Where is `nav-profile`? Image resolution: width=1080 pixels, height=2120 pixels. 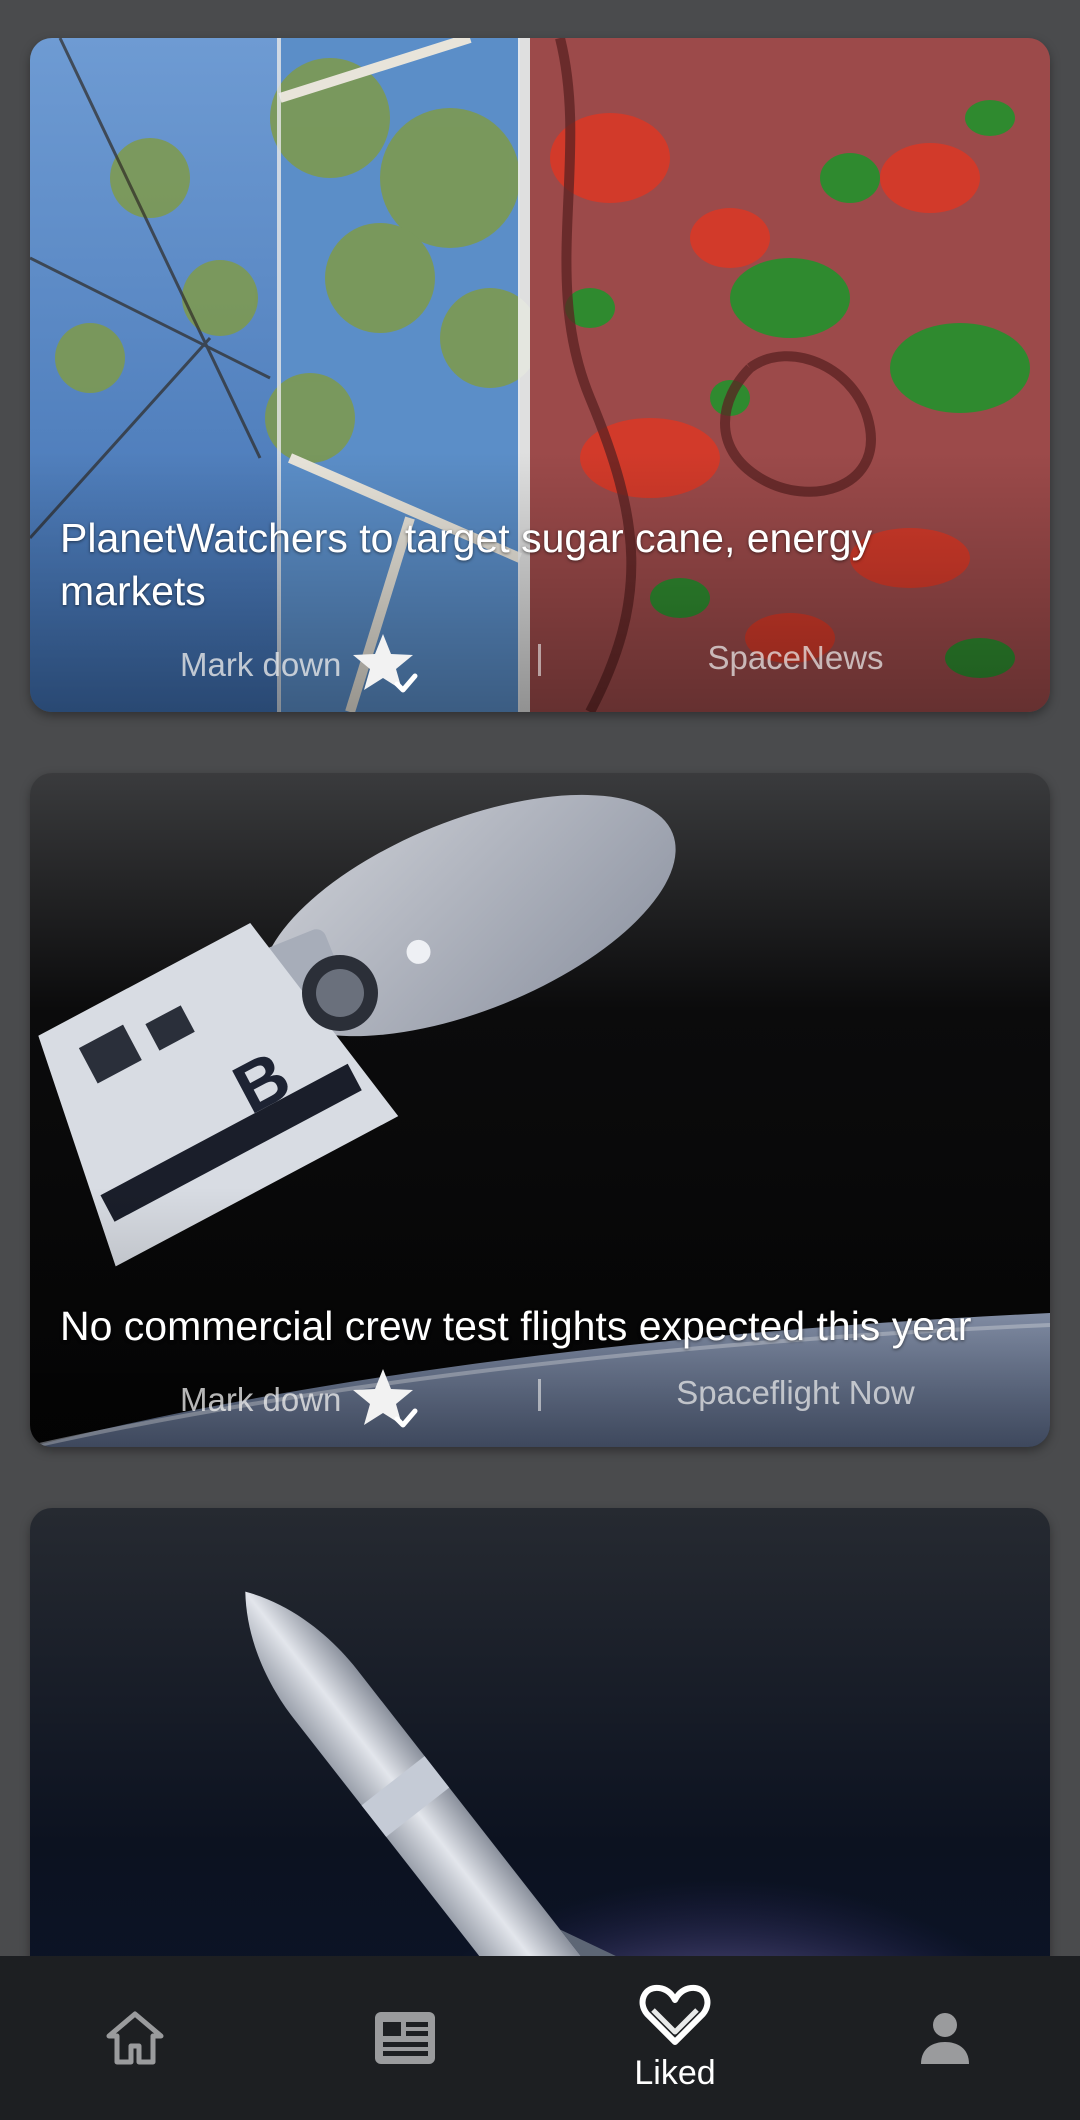 nav-profile is located at coordinates (945, 2038).